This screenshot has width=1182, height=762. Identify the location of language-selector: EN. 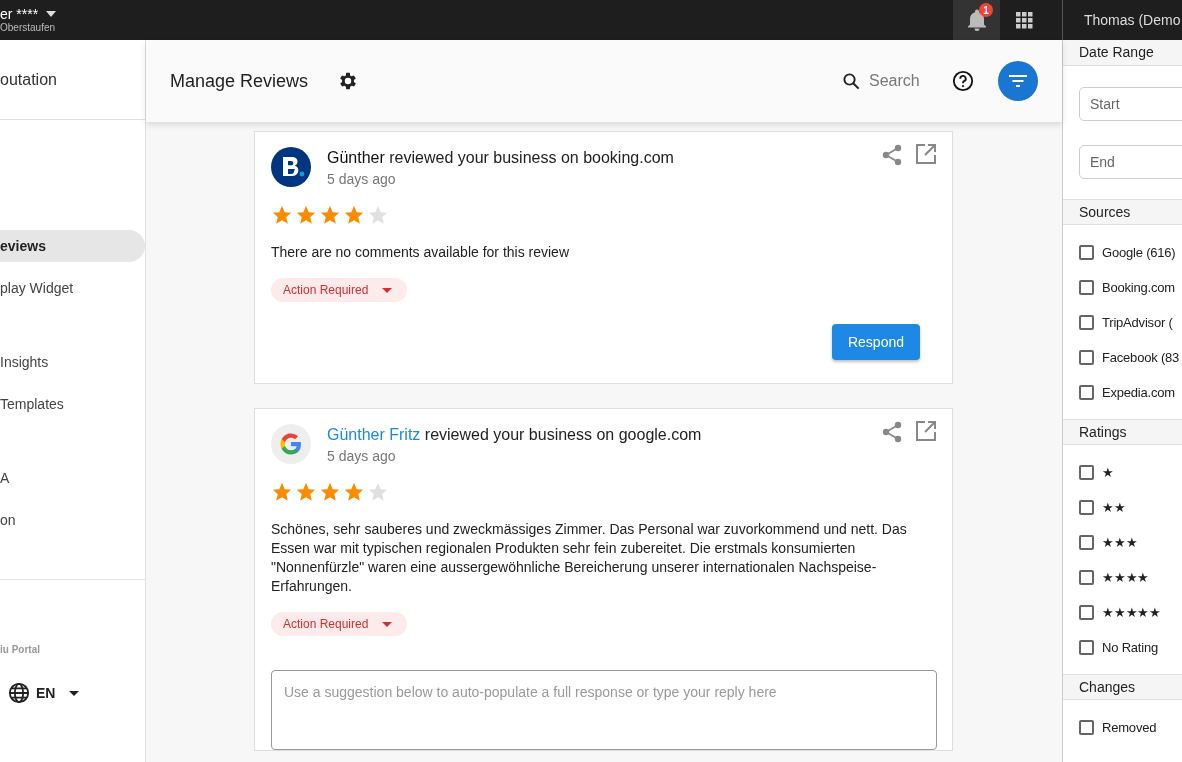
(72, 693).